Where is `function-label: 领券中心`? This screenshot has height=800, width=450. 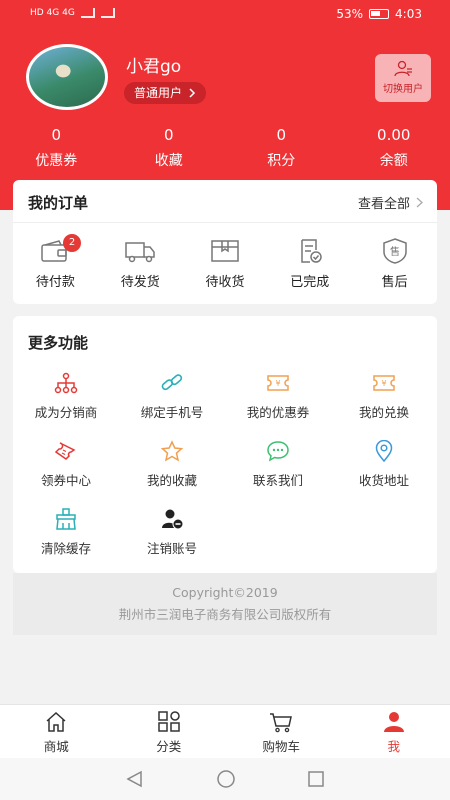 function-label: 领券中心 is located at coordinates (65, 480).